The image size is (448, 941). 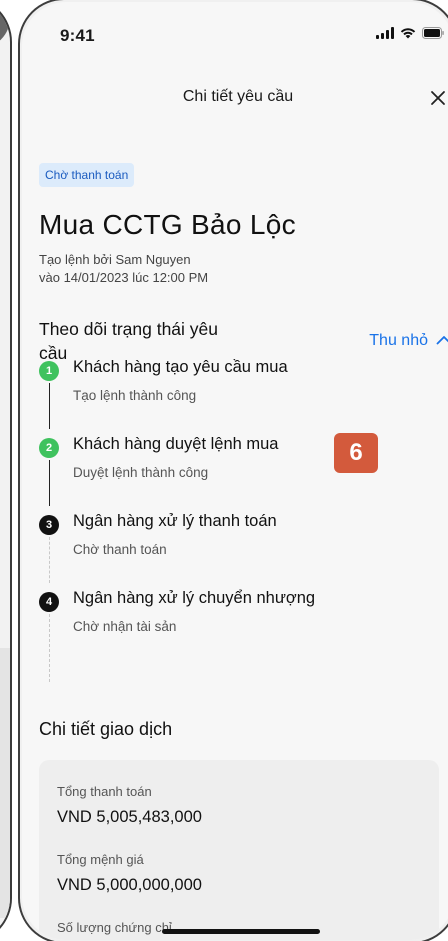 I want to click on detail-value: VND 5,000,000,000, so click(x=129, y=885).